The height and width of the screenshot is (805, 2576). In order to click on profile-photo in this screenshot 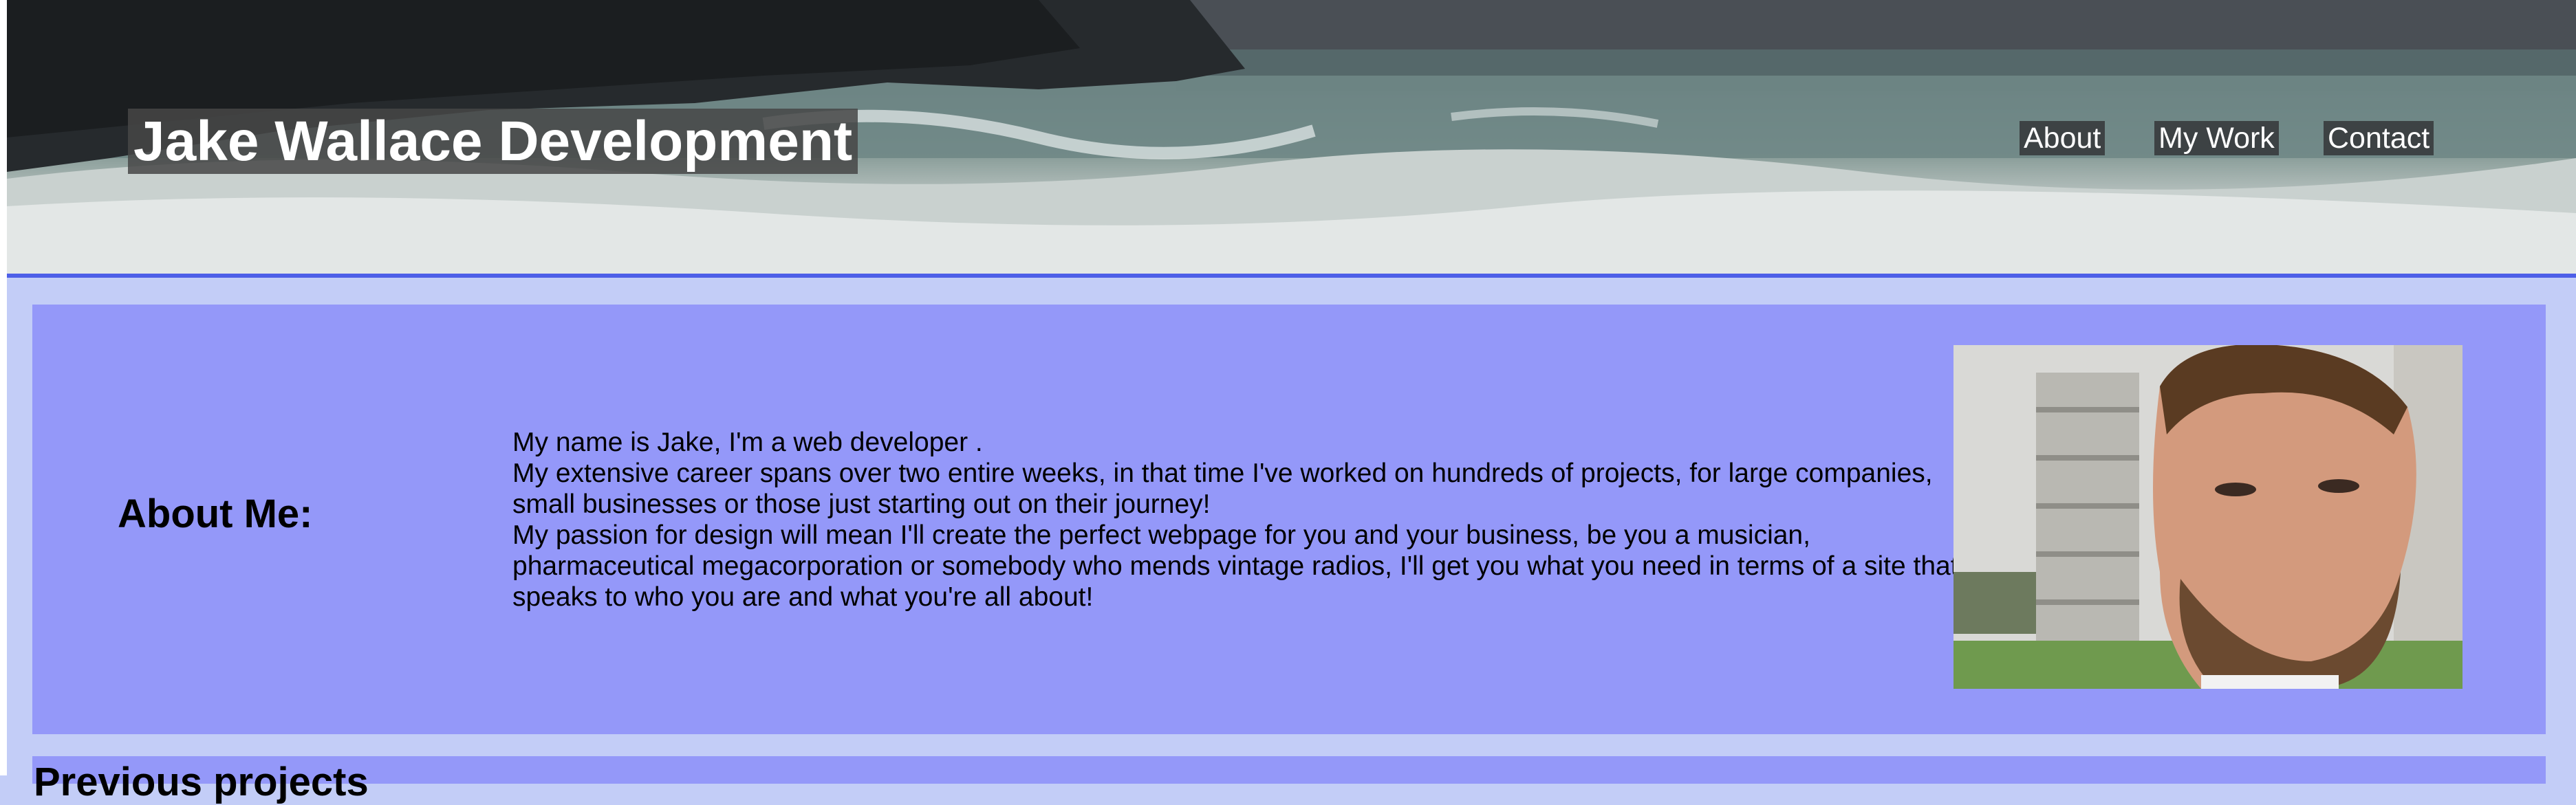, I will do `click(2208, 517)`.